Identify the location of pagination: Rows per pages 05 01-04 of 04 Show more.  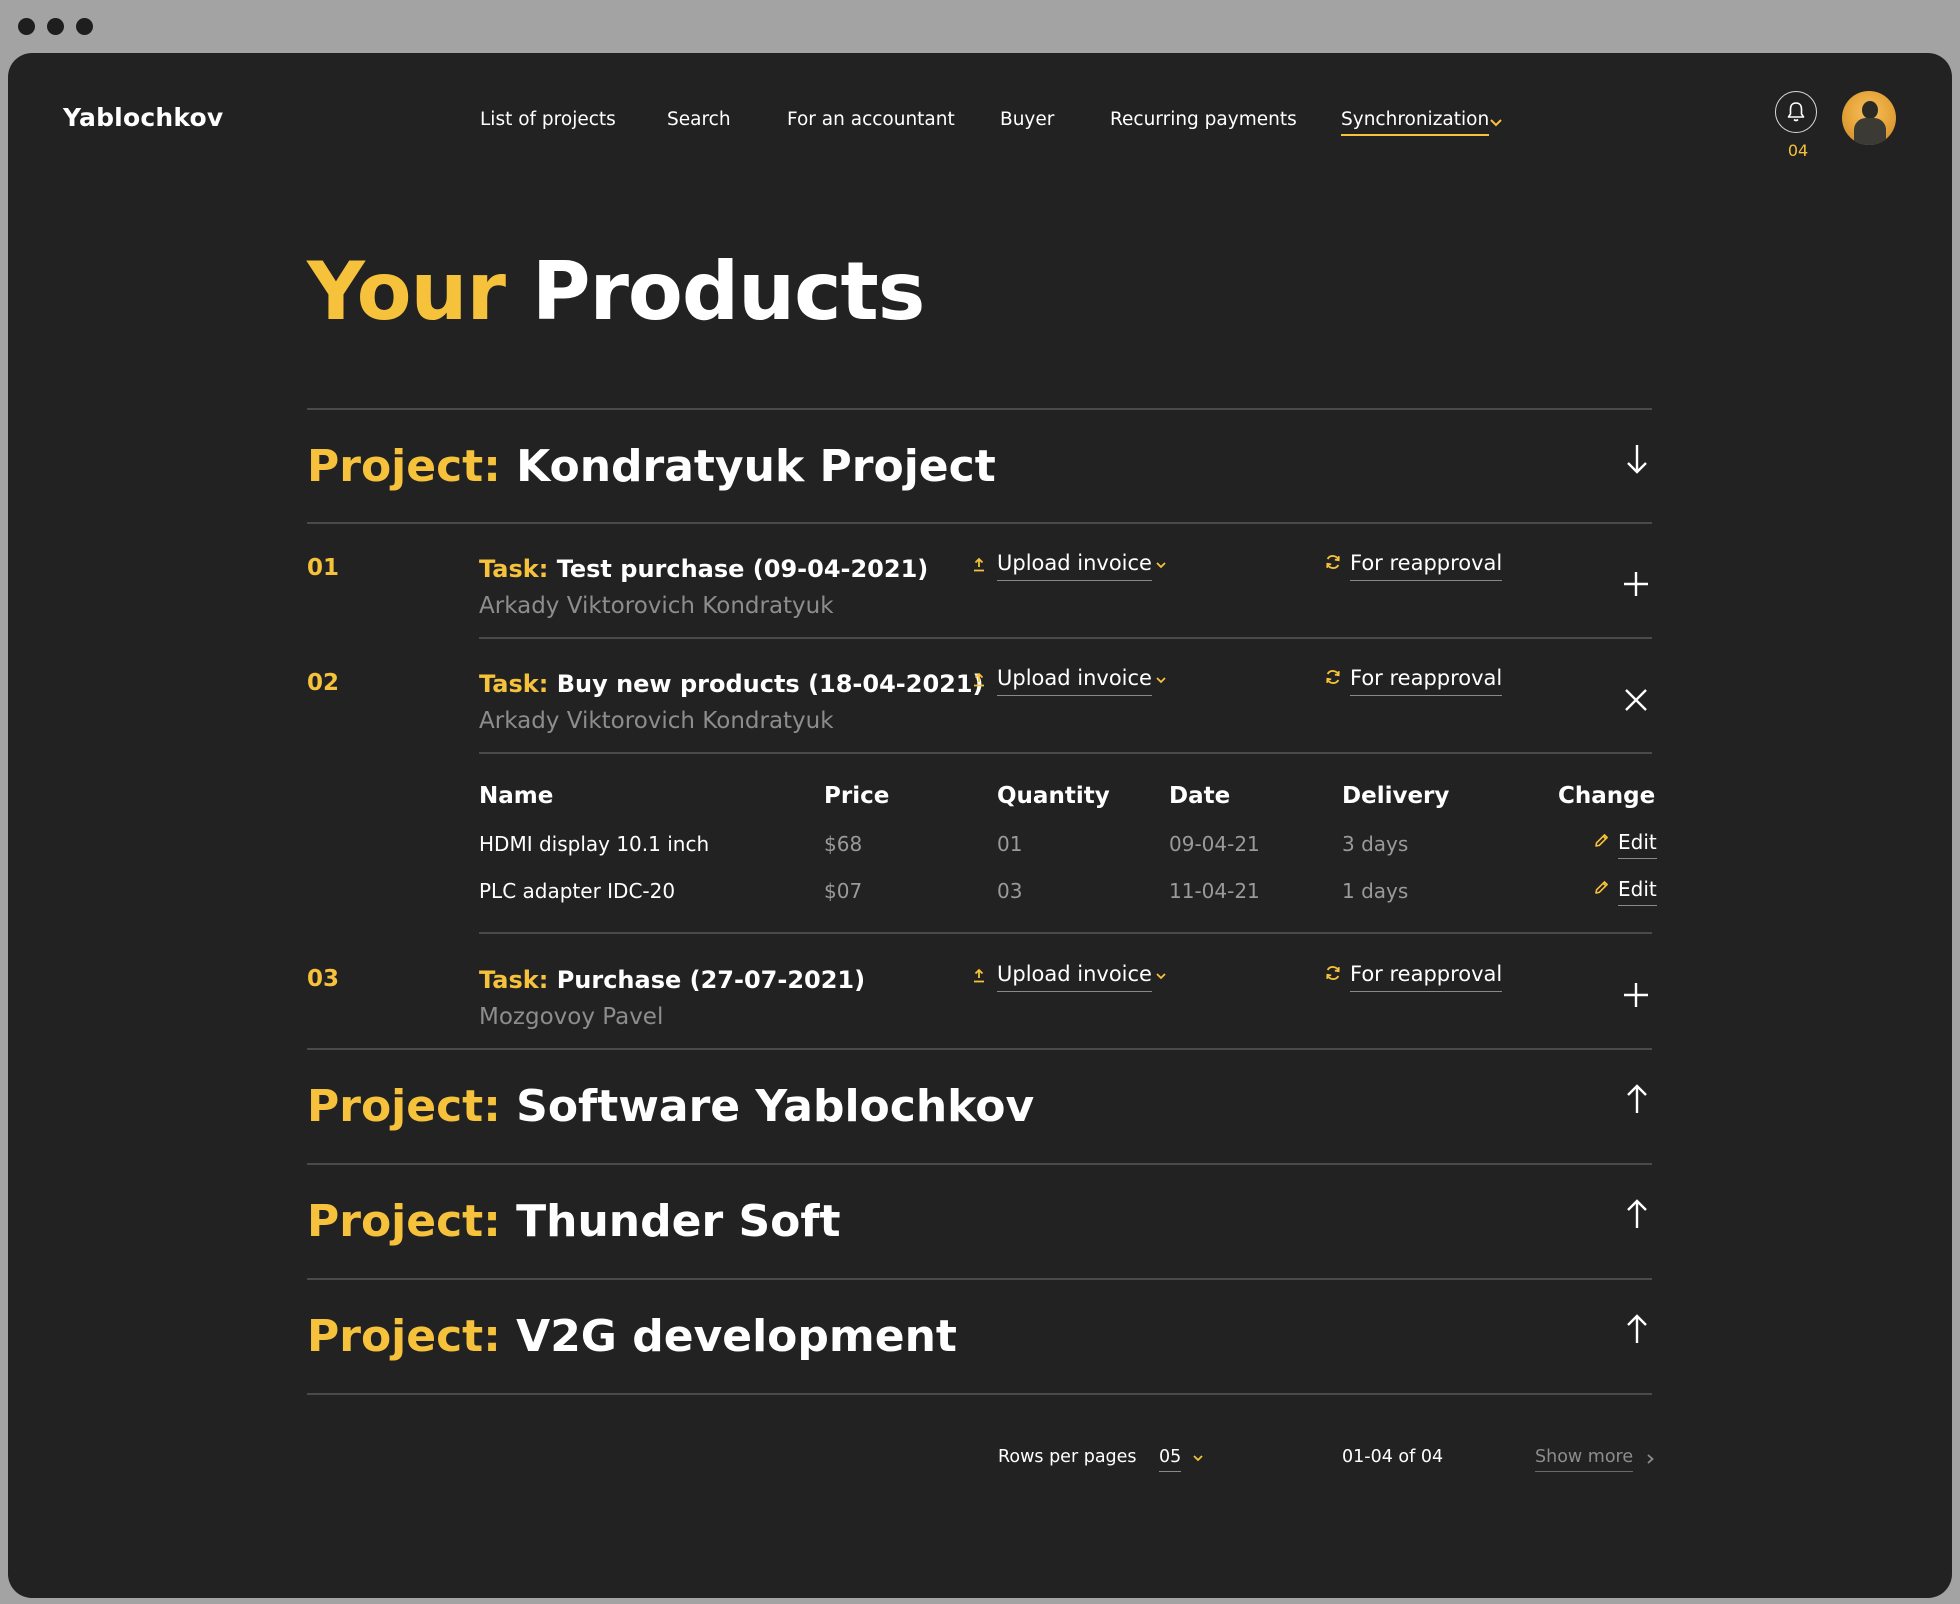
(980, 1461).